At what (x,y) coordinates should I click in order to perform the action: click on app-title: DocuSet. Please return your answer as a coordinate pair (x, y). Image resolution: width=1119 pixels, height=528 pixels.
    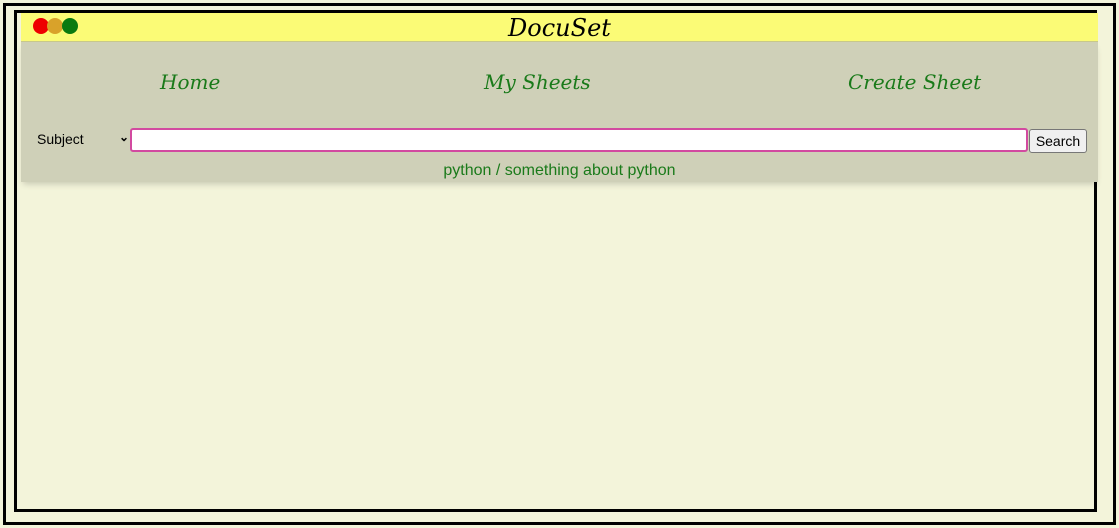
    Looking at the image, I should click on (559, 28).